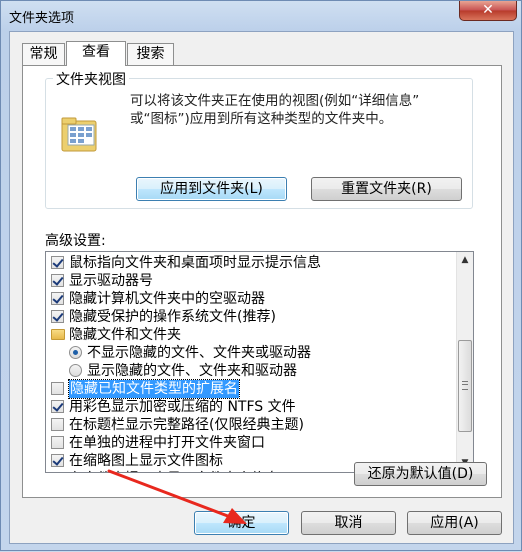 Image resolution: width=522 pixels, height=552 pixels. Describe the element at coordinates (261, 119) in the screenshot. I see `description-line-2: 或“图标”)应用到所有这种类型的文件夹中。` at that location.